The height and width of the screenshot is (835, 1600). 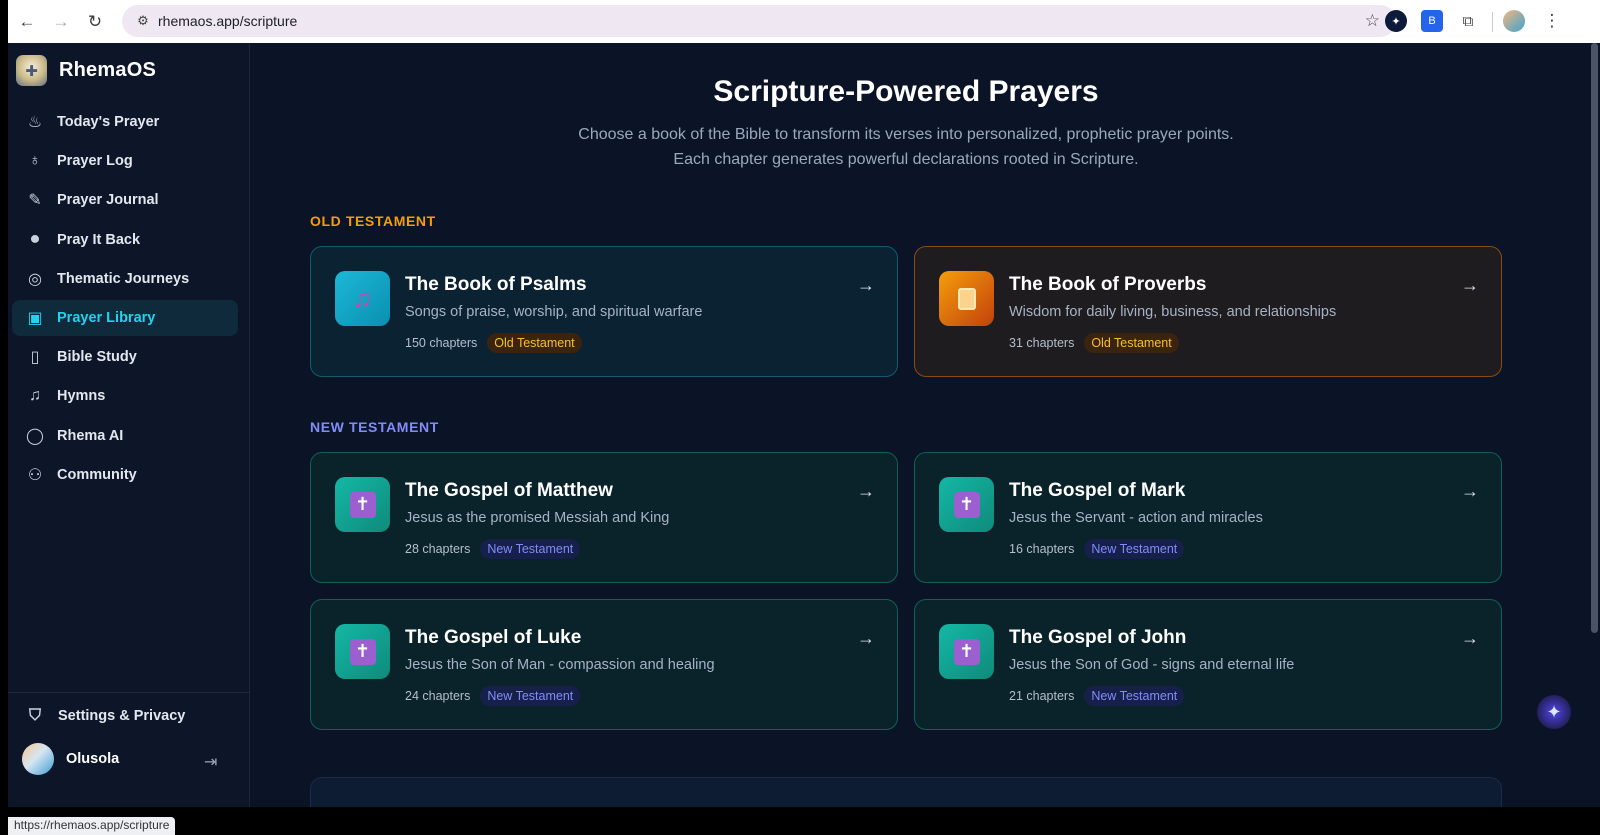 I want to click on music-note-icon: ♫, so click(x=362, y=298).